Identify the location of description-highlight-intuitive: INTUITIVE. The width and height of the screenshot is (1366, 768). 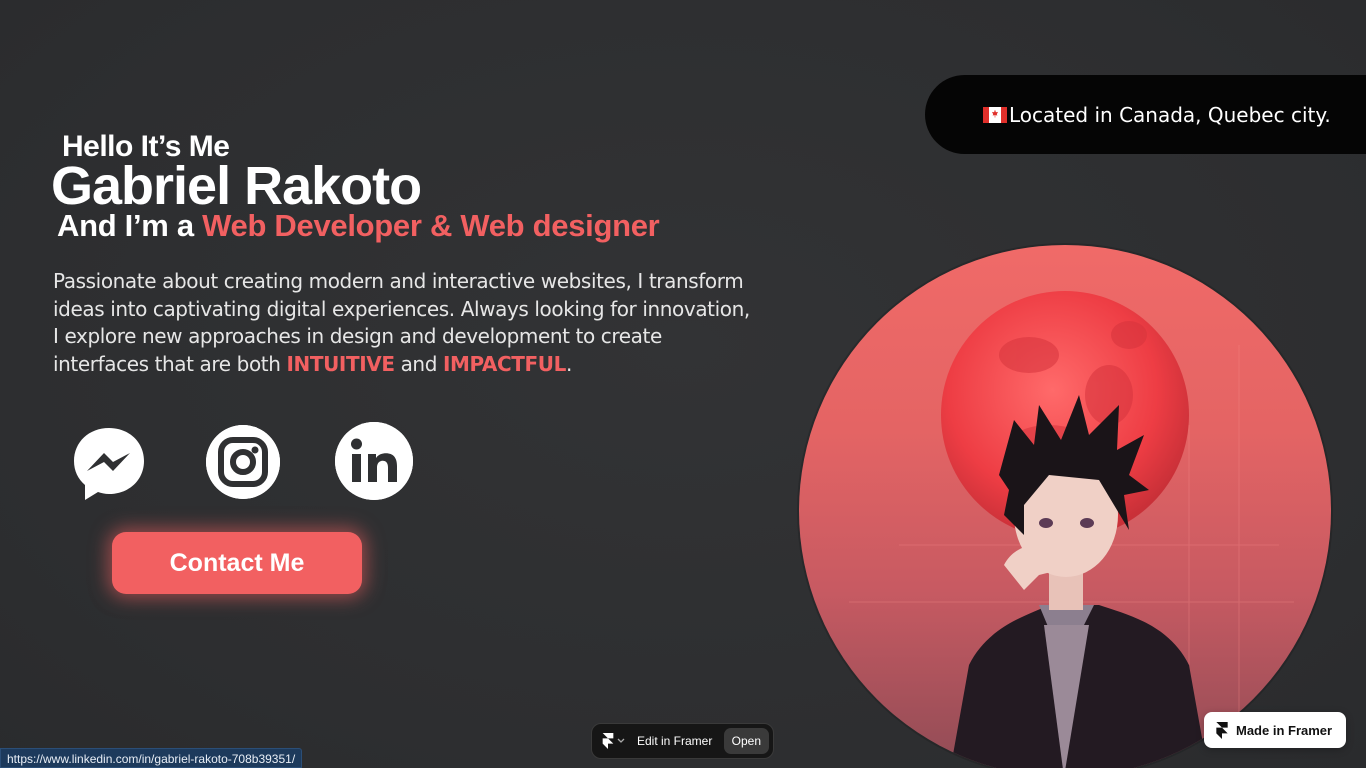
(340, 363).